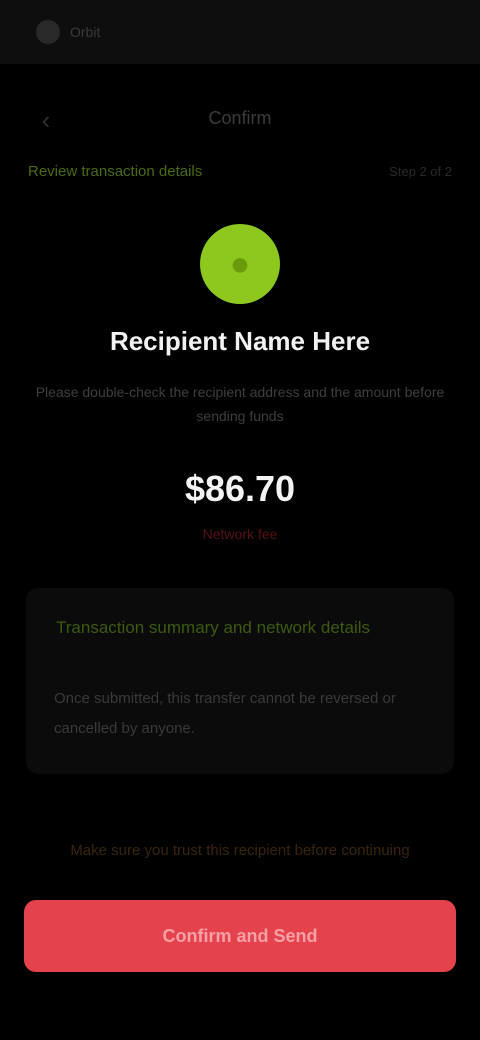 This screenshot has height=1040, width=480. Describe the element at coordinates (213, 627) in the screenshot. I see `info-card-title: Transaction summary and network details` at that location.